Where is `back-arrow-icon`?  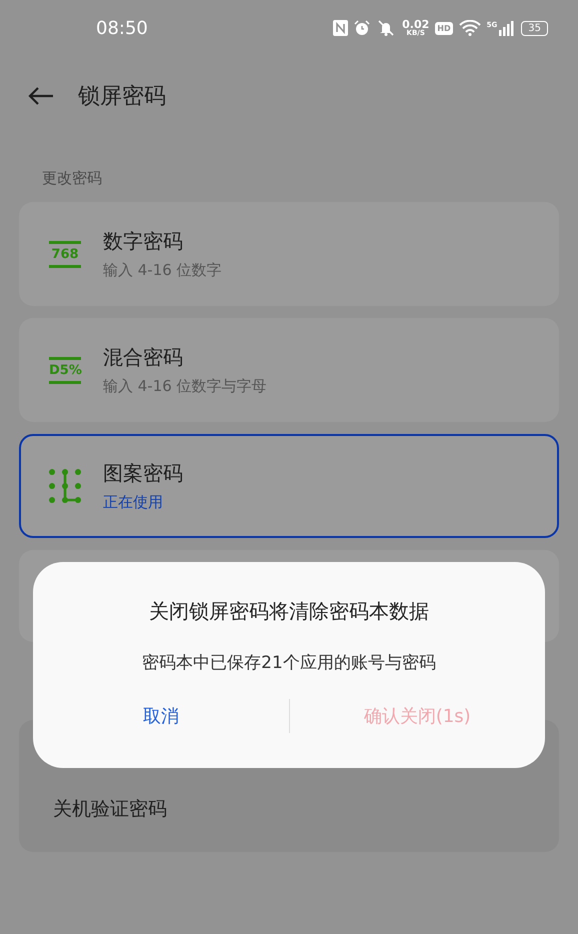 back-arrow-icon is located at coordinates (41, 96).